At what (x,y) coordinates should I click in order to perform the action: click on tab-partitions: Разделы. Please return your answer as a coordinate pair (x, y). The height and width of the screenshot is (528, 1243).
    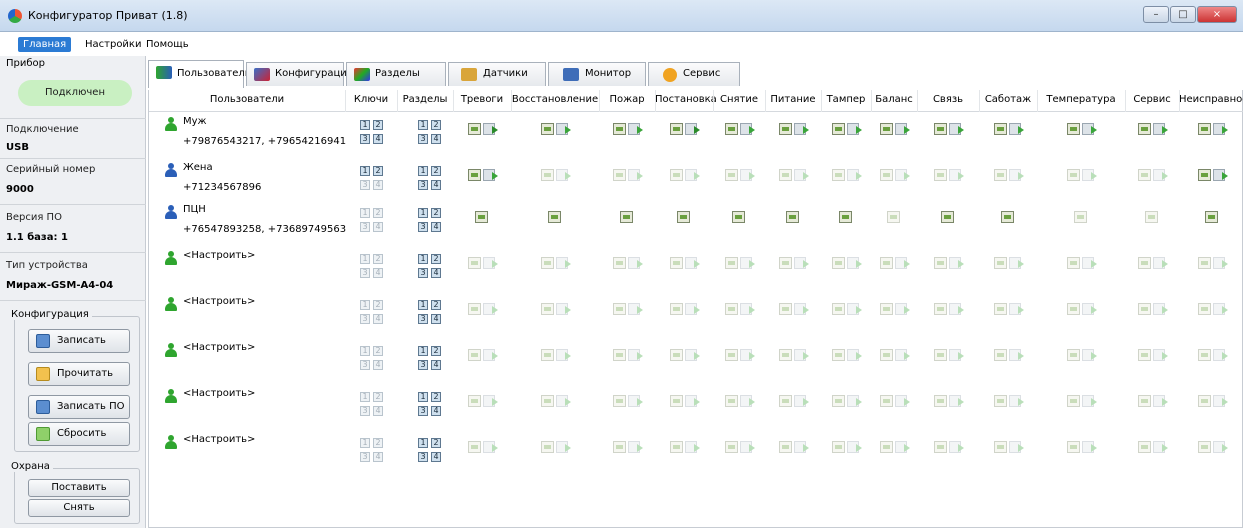
    Looking at the image, I should click on (396, 74).